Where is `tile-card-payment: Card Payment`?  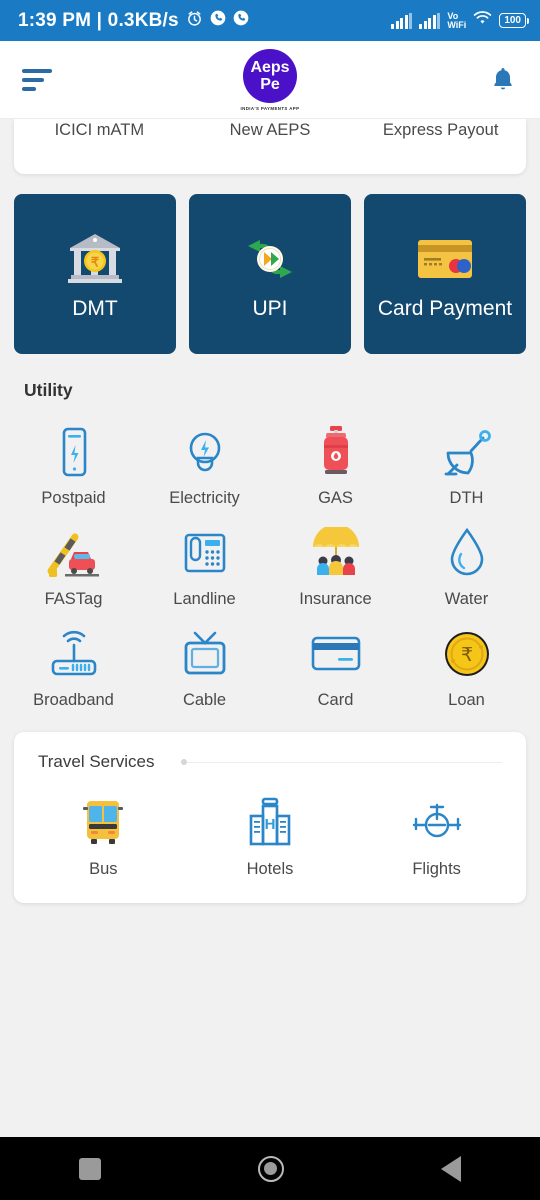 tile-card-payment: Card Payment is located at coordinates (445, 274).